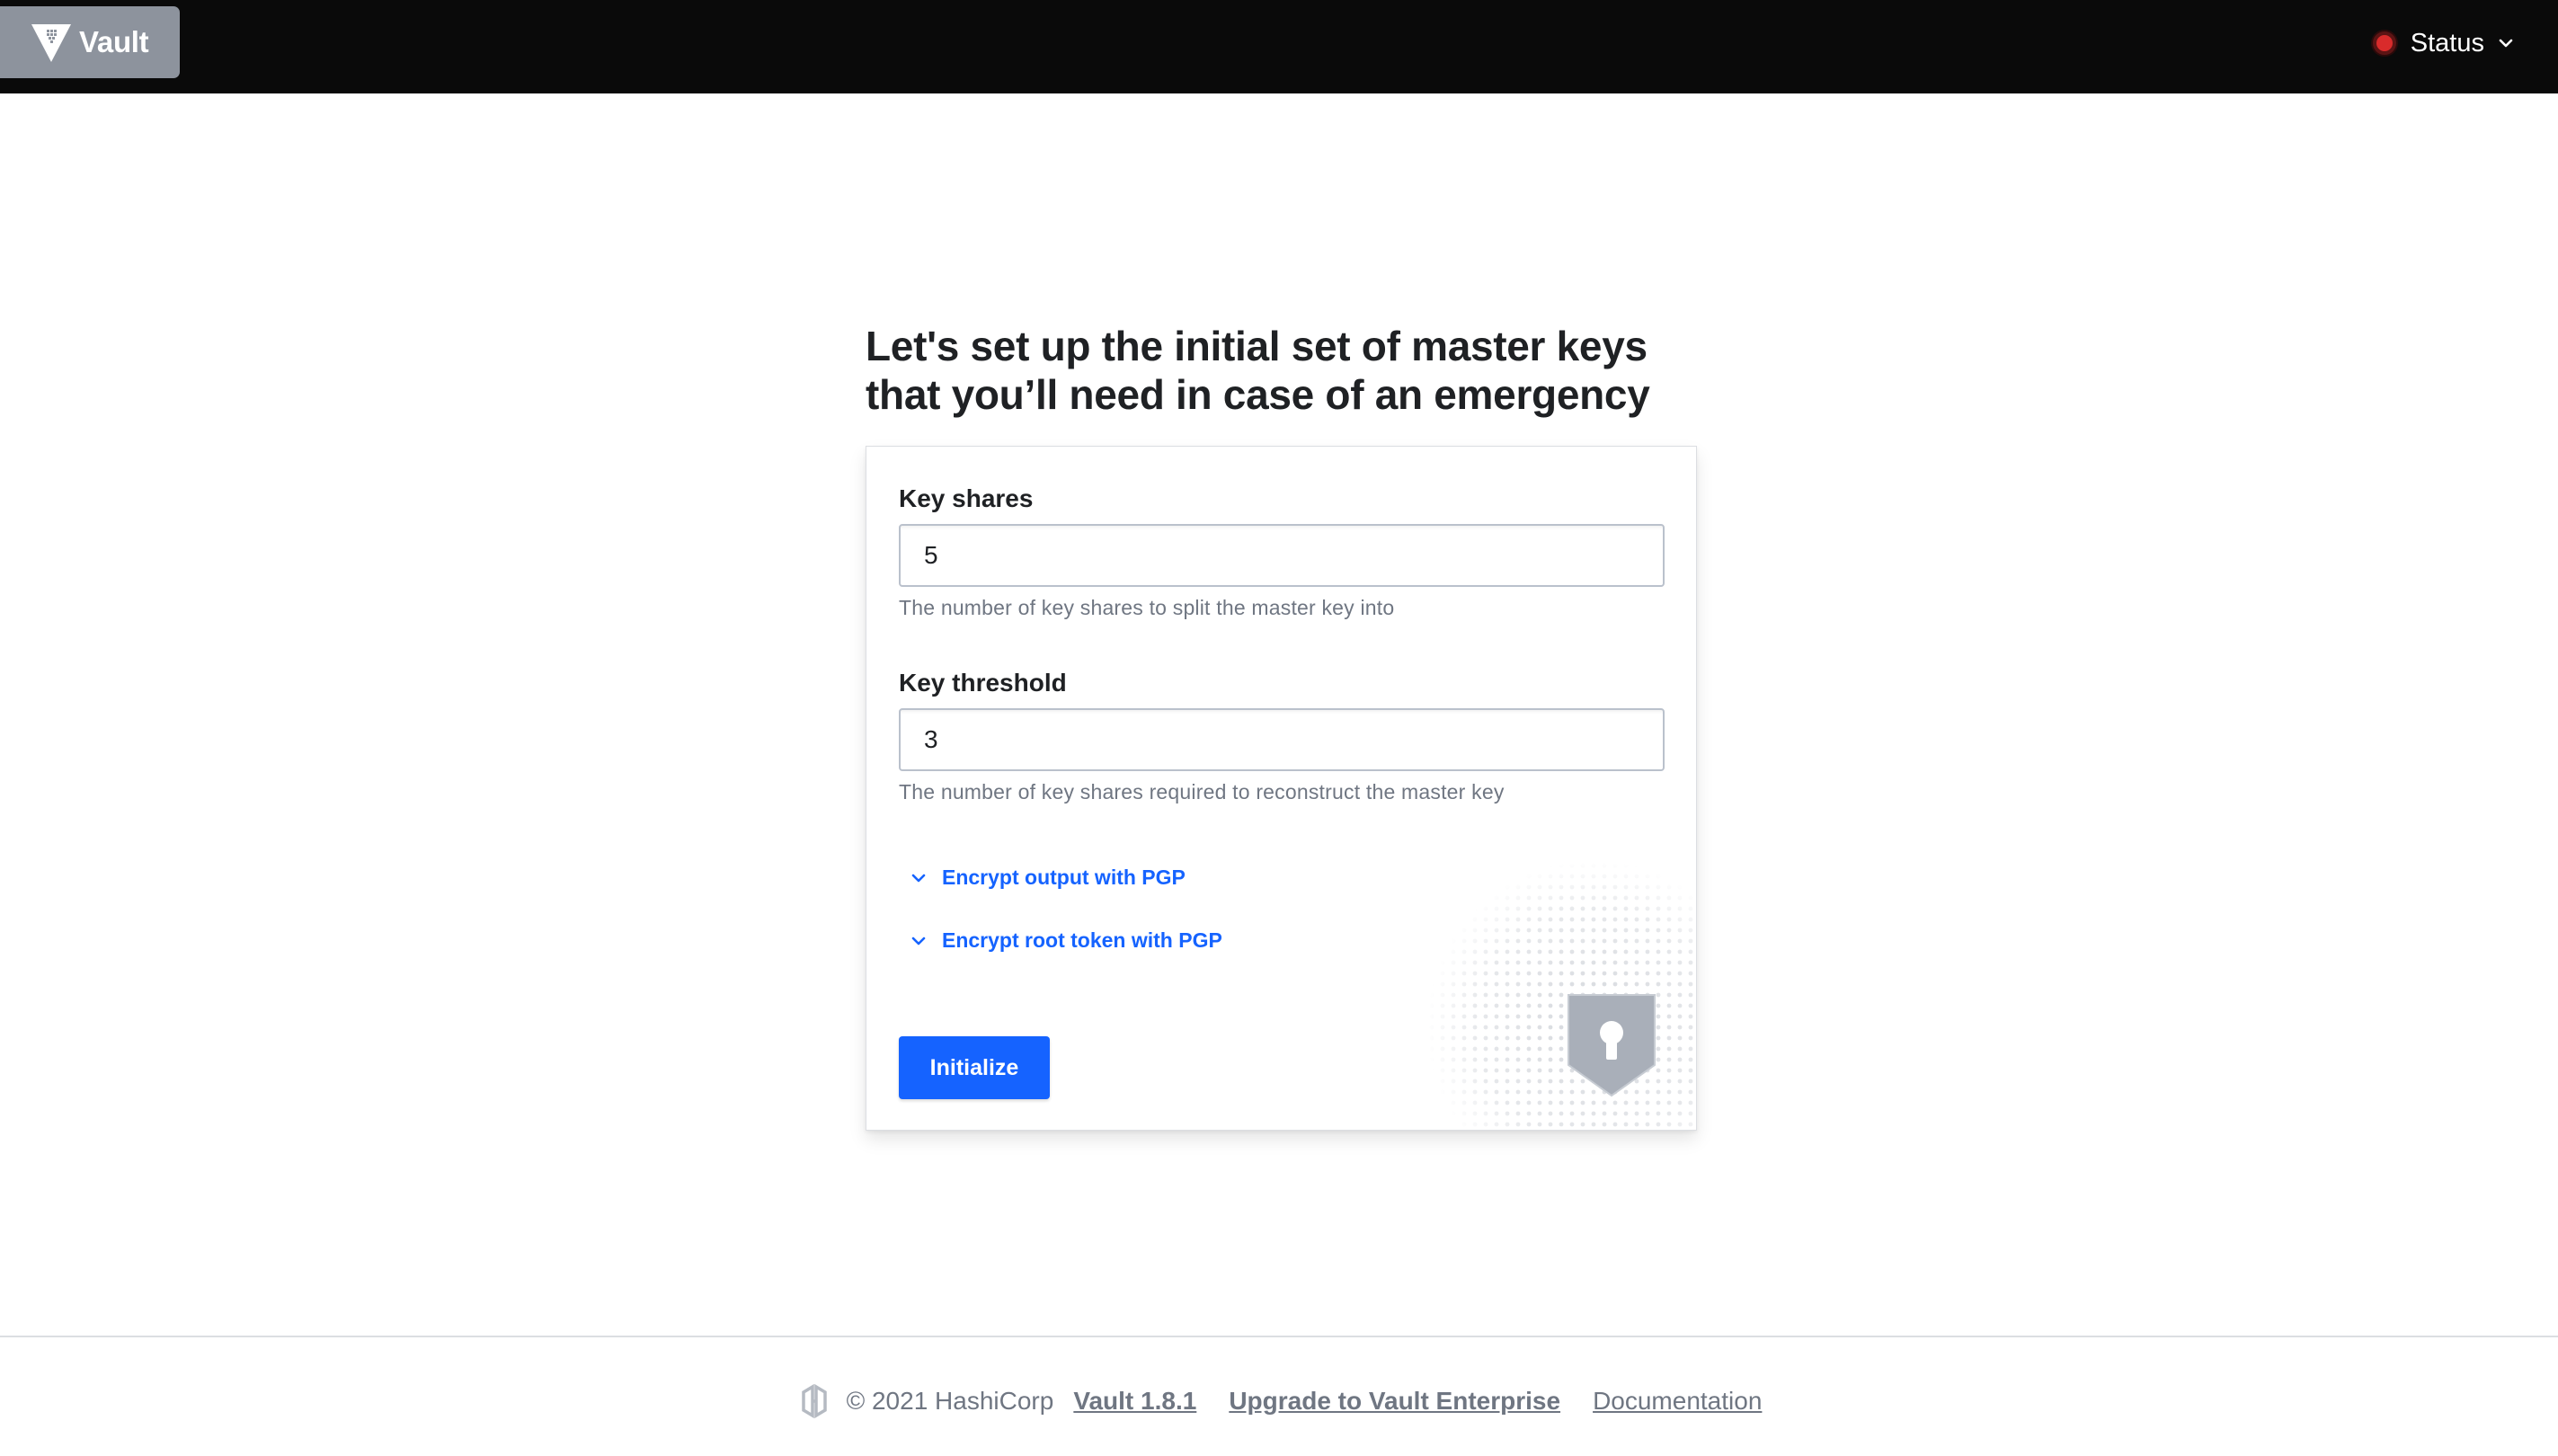 The width and height of the screenshot is (2558, 1456). Describe the element at coordinates (1677, 1401) in the screenshot. I see `footer-documentation-link: Documentation` at that location.